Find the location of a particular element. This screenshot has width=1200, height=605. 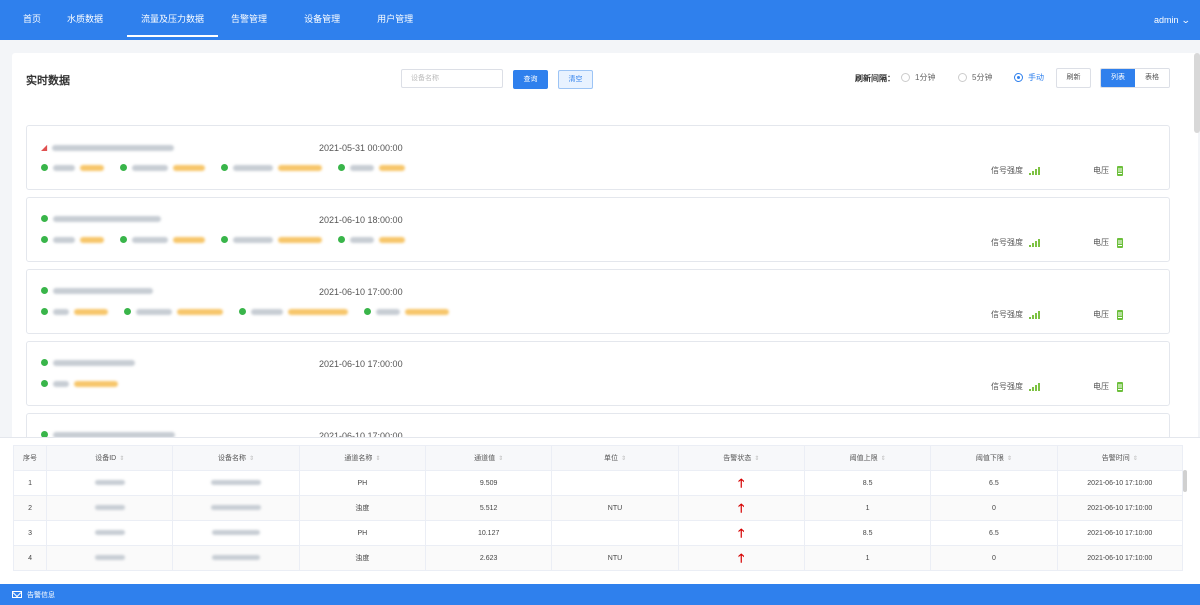

refresh-option-5min: 5分钟 is located at coordinates (975, 77).